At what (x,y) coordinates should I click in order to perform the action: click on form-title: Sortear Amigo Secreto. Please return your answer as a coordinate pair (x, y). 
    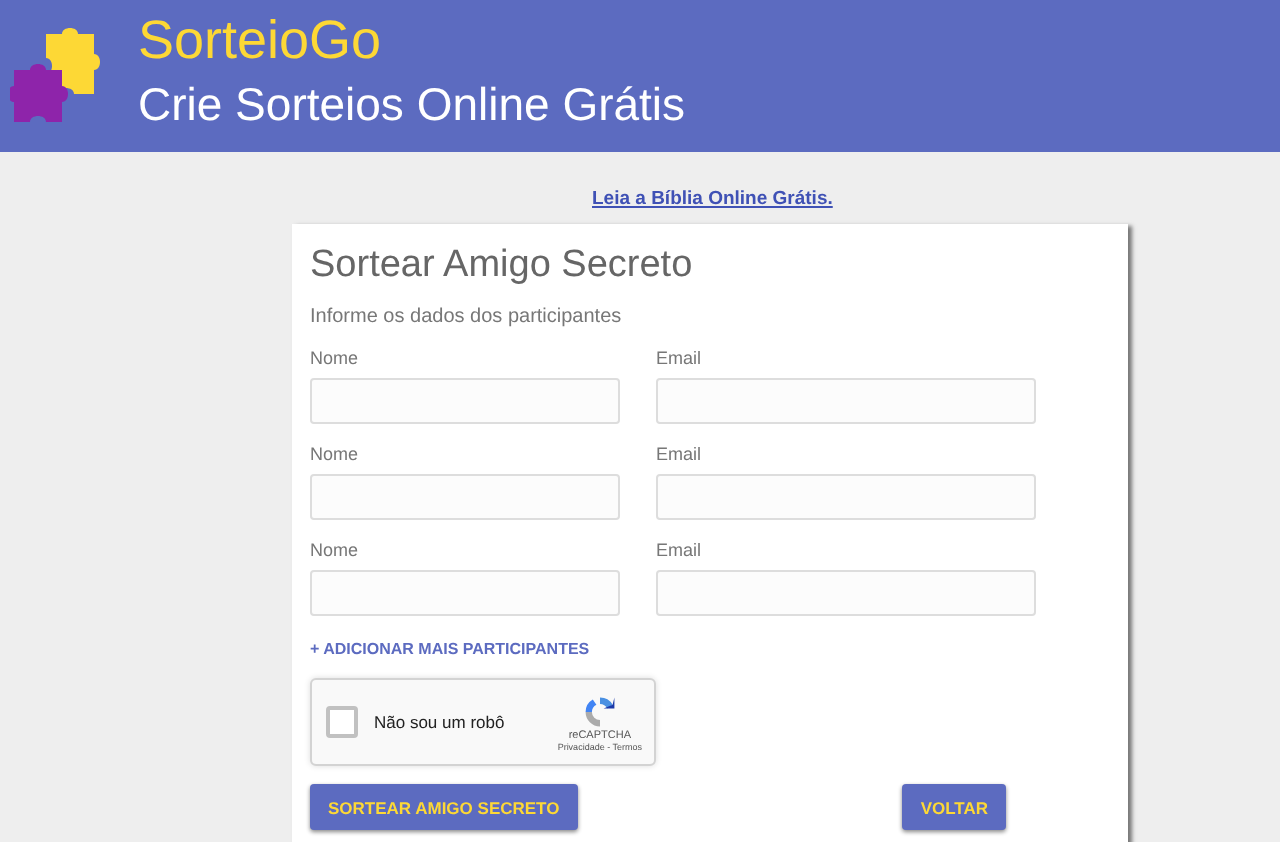
    Looking at the image, I should click on (501, 266).